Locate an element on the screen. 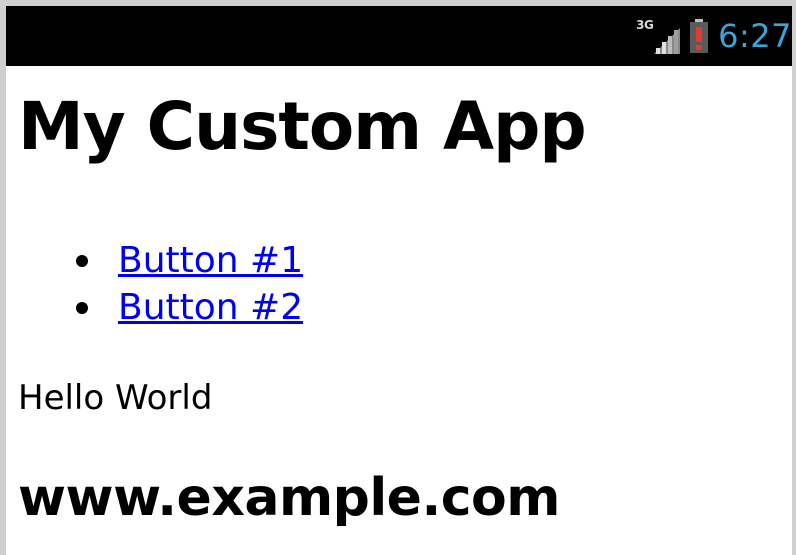 The image size is (796, 555). site-url-heading: www.example.com is located at coordinates (289, 498).